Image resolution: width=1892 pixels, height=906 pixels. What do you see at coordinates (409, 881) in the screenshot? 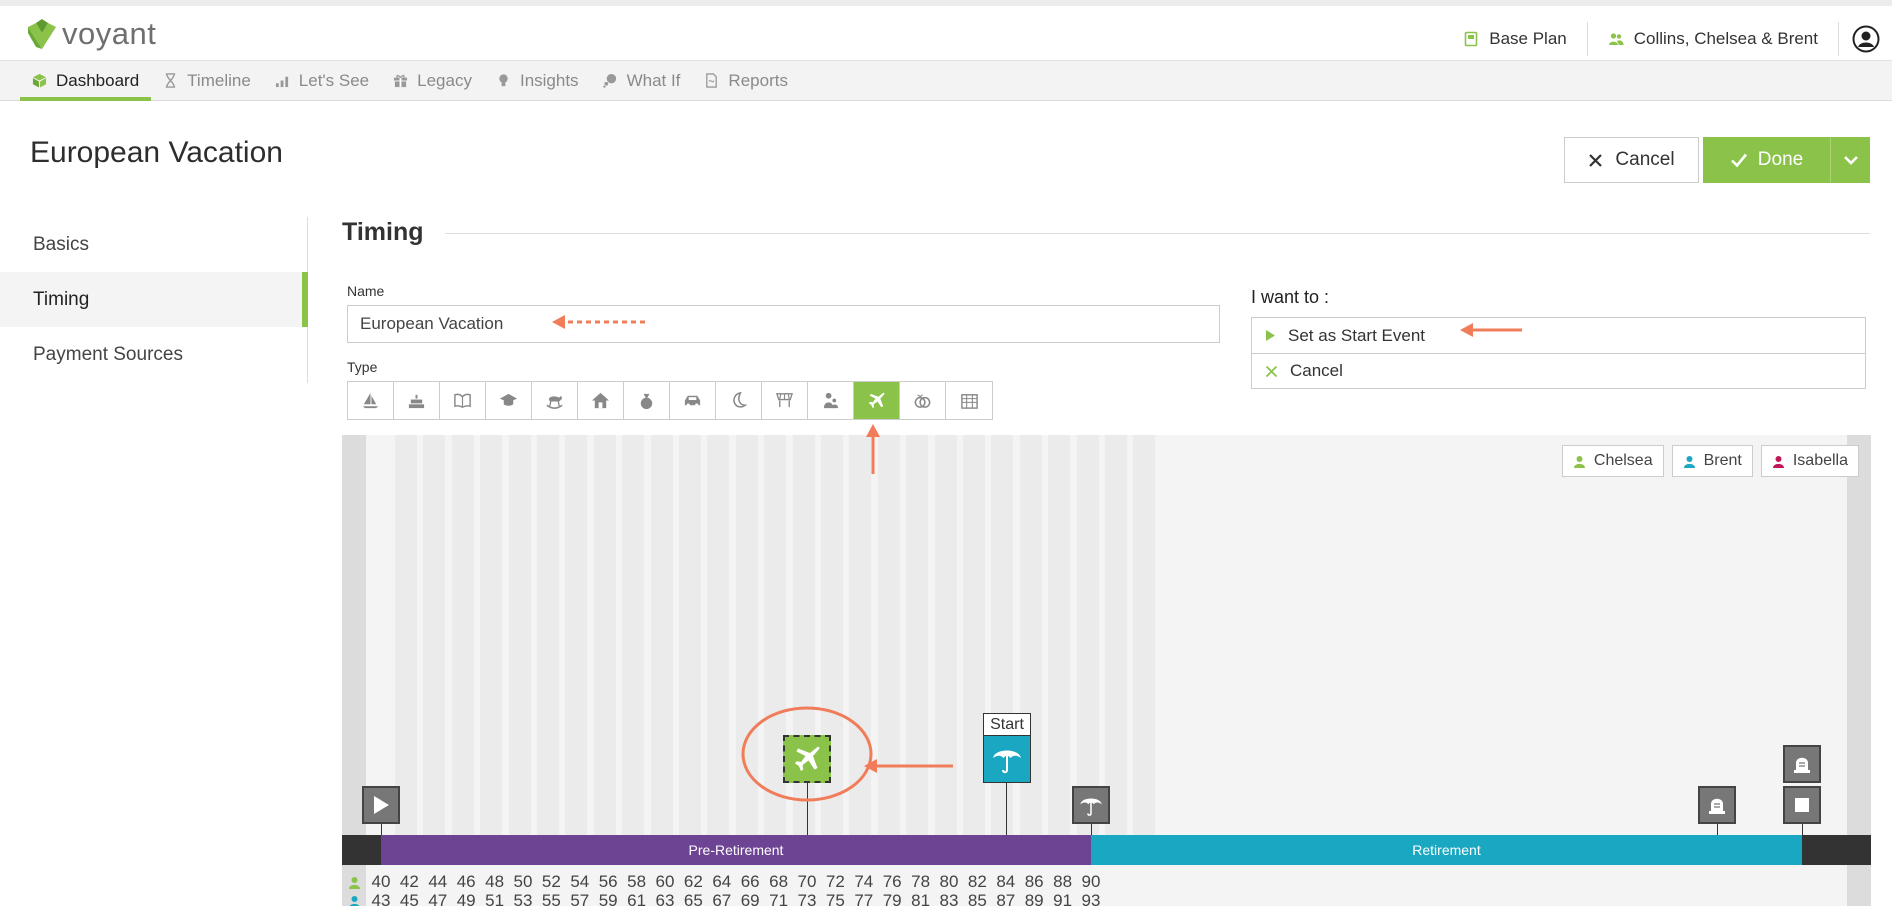
I see `chelsea-age-label: 42` at bounding box center [409, 881].